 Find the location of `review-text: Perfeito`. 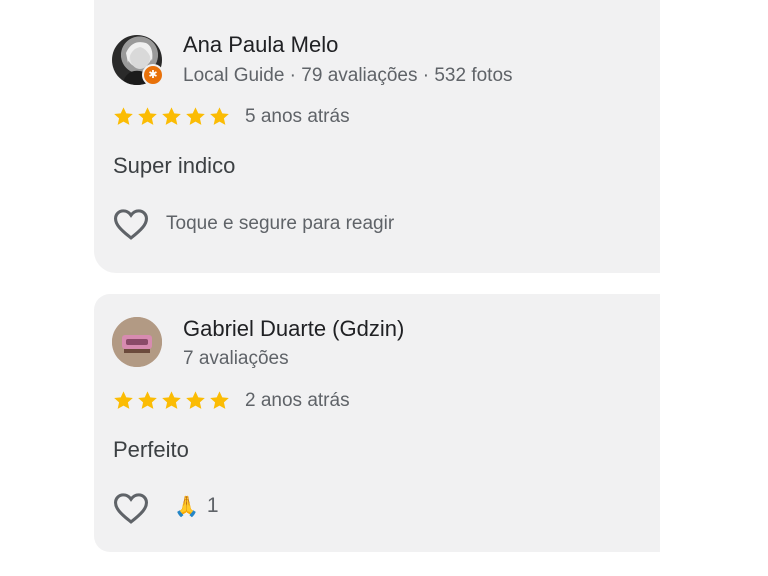

review-text: Perfeito is located at coordinates (151, 449).